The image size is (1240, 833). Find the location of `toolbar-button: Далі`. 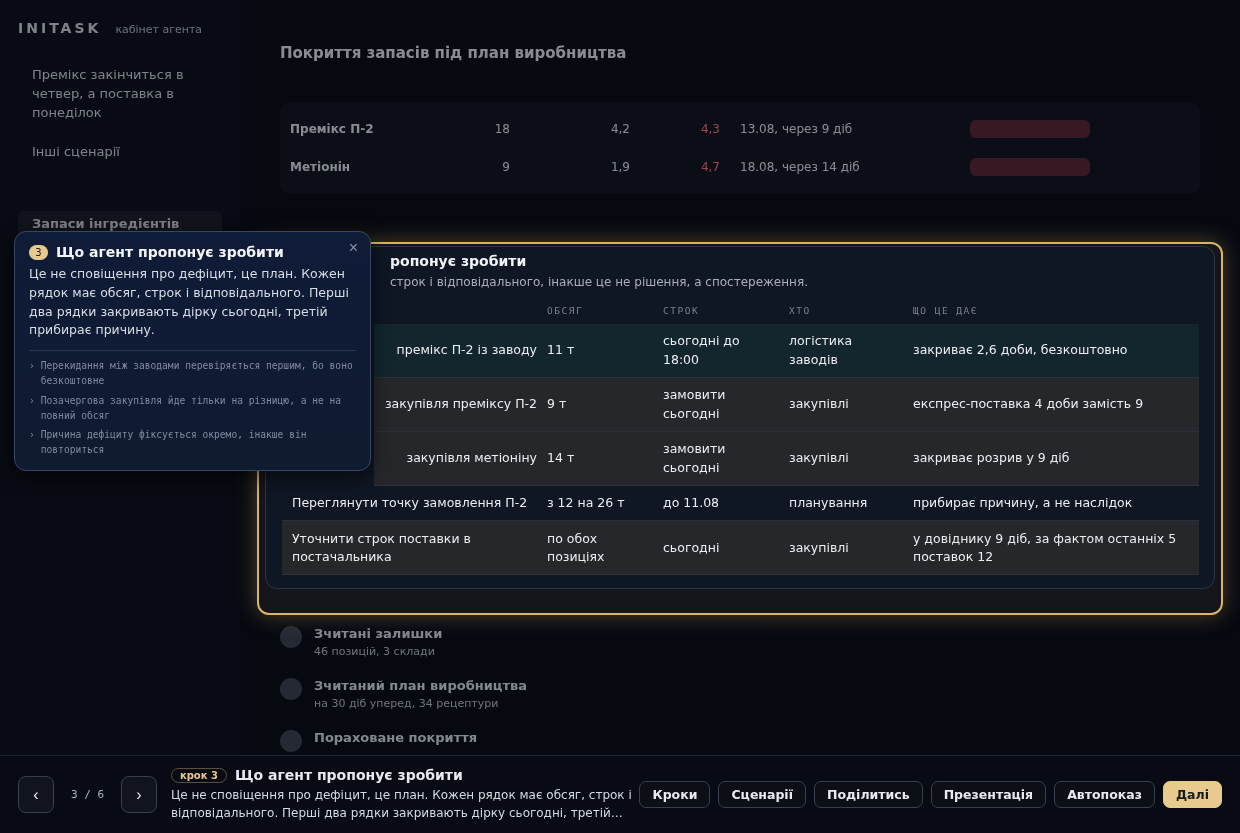

toolbar-button: Далі is located at coordinates (1192, 794).